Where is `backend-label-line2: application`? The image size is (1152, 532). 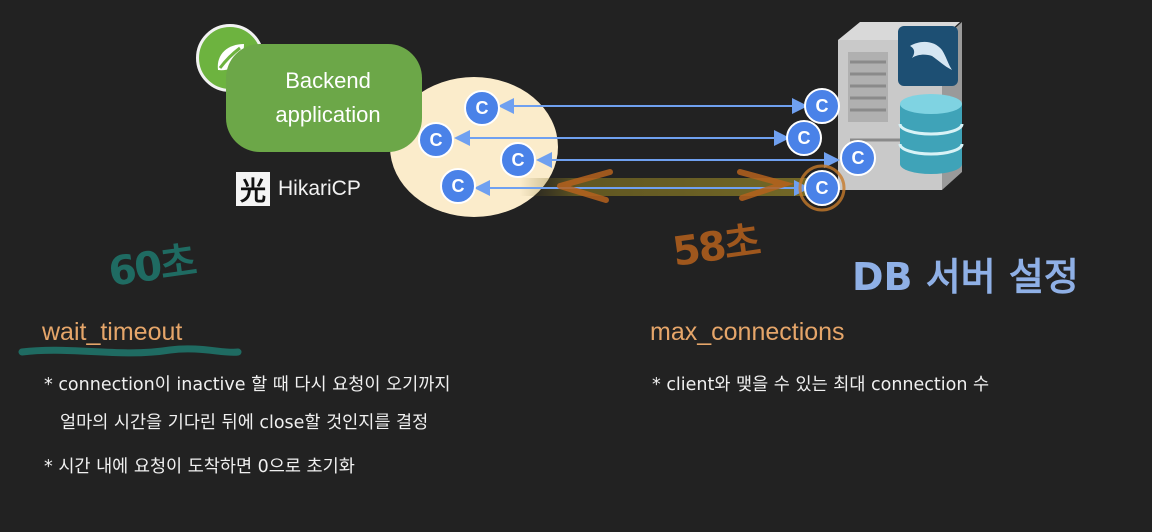 backend-label-line2: application is located at coordinates (328, 114).